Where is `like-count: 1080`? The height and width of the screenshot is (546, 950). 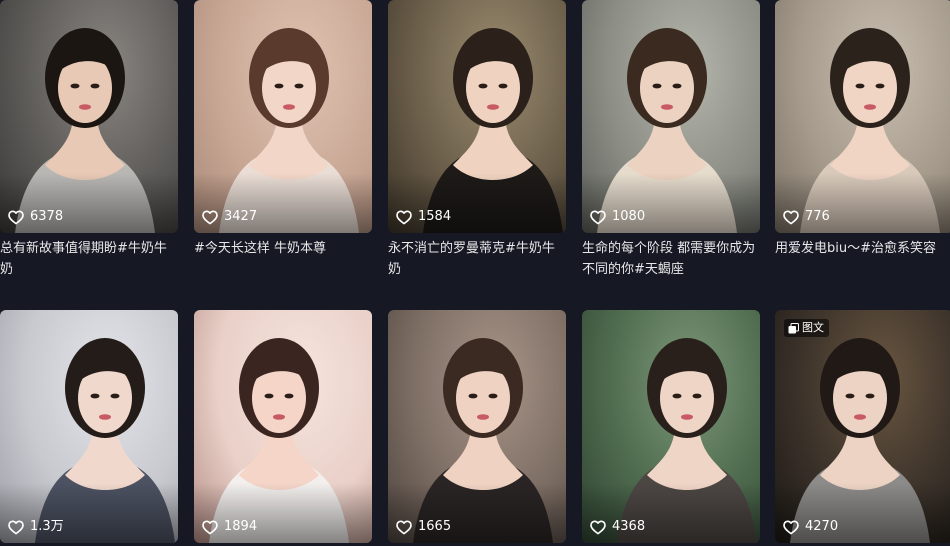
like-count: 1080 is located at coordinates (617, 217).